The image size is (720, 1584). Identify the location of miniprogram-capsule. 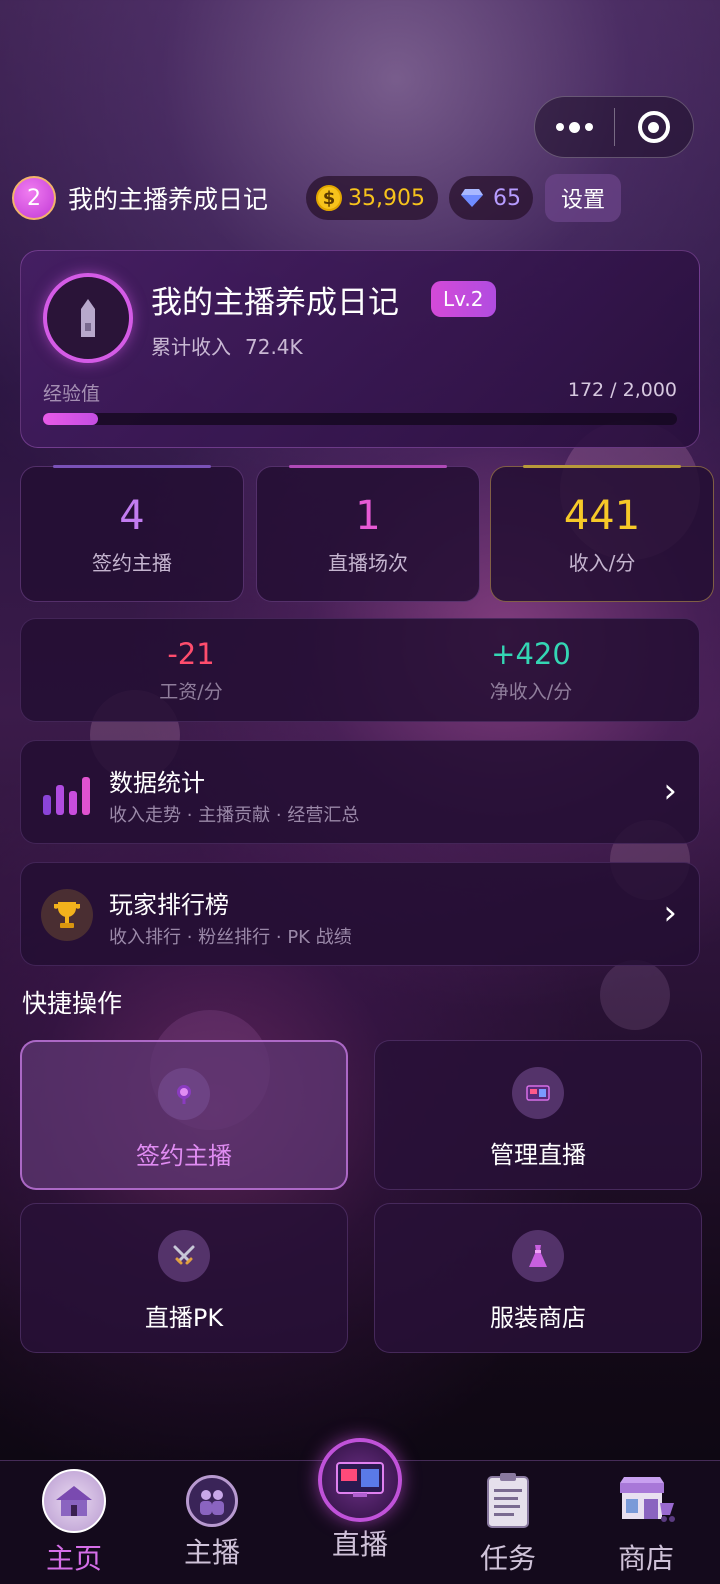
(614, 127).